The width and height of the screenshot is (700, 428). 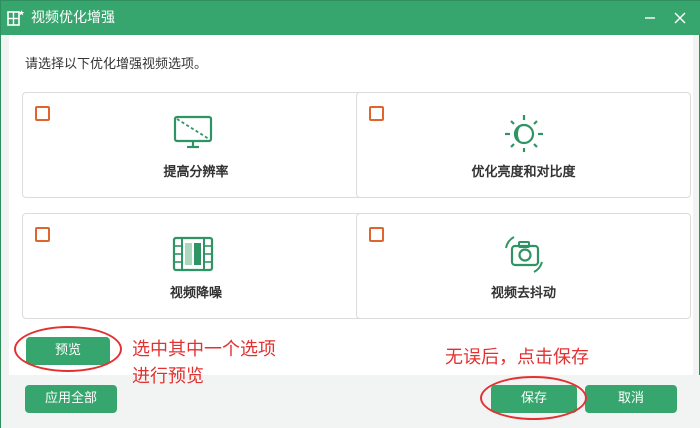 What do you see at coordinates (376, 234) in the screenshot?
I see `stabilize-checkbox` at bounding box center [376, 234].